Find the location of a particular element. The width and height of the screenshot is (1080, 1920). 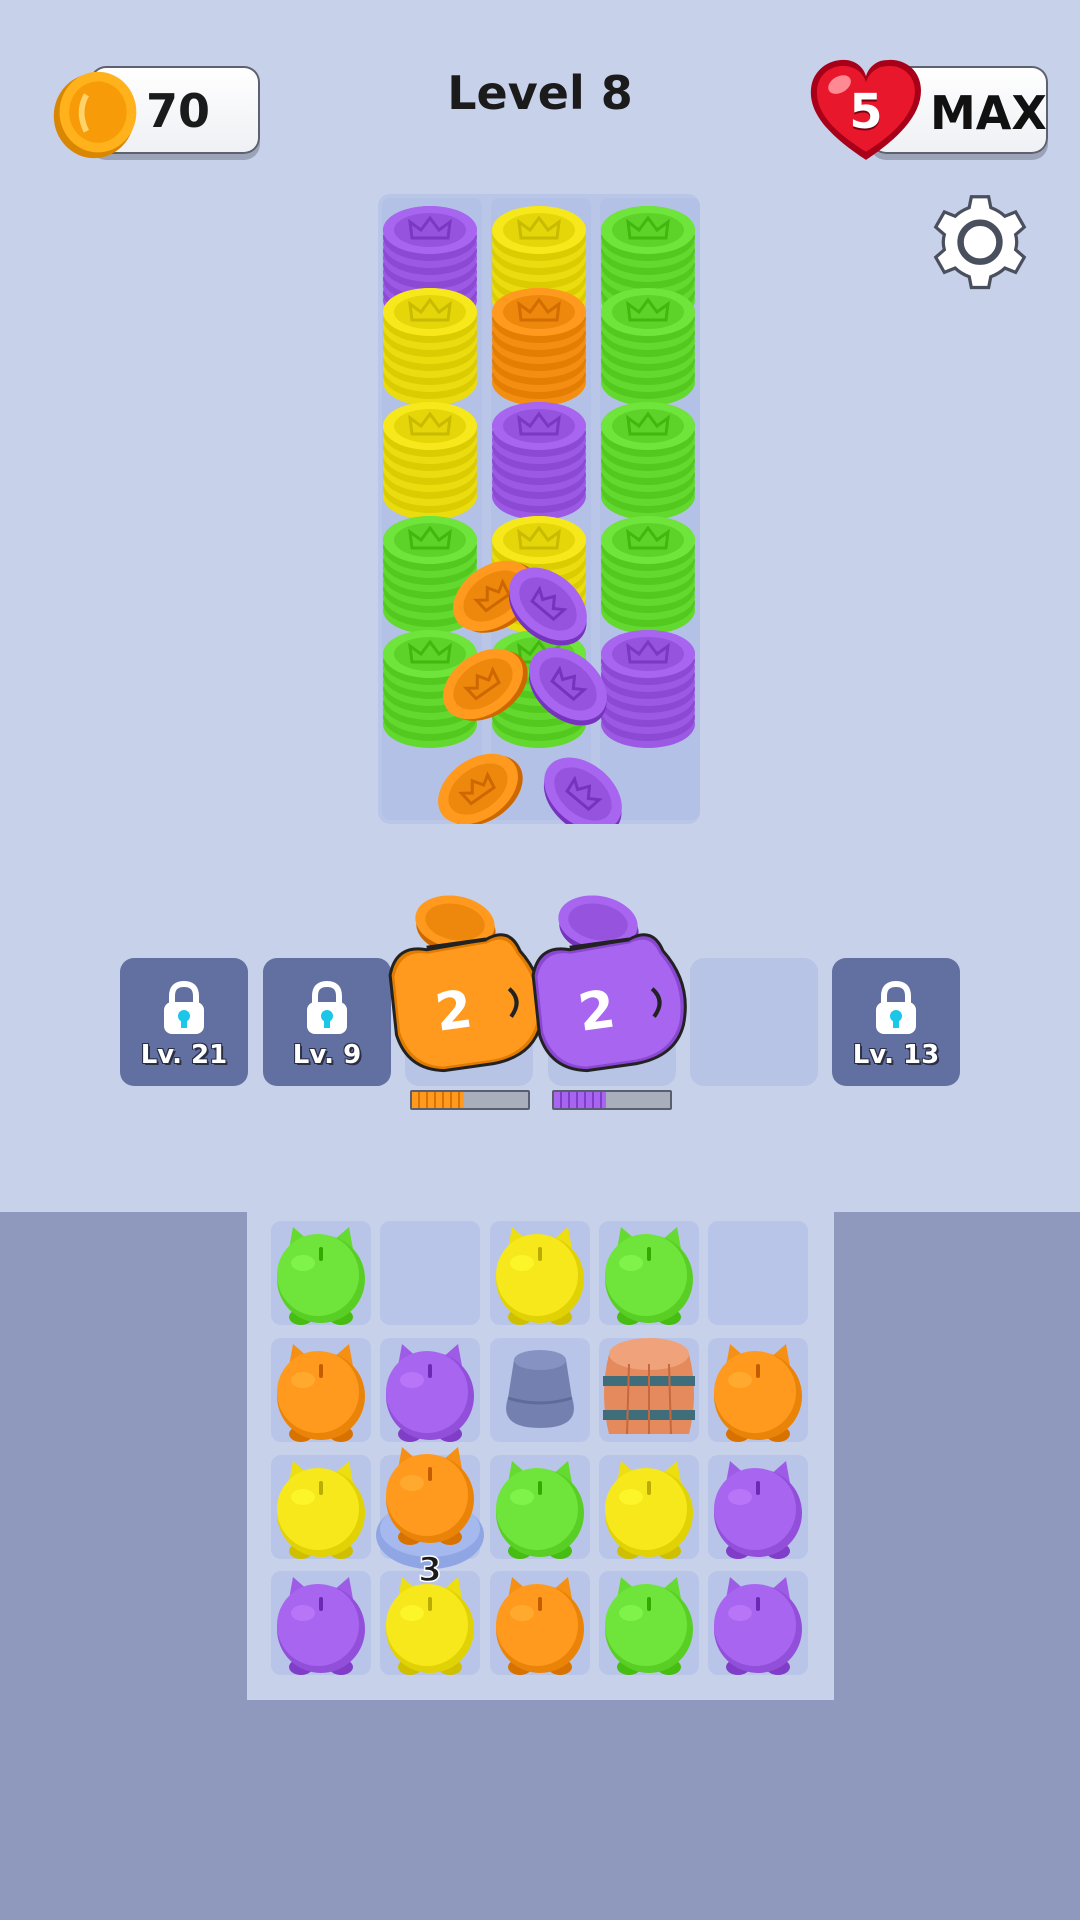

level-title: Level 8 is located at coordinates (540, 93).